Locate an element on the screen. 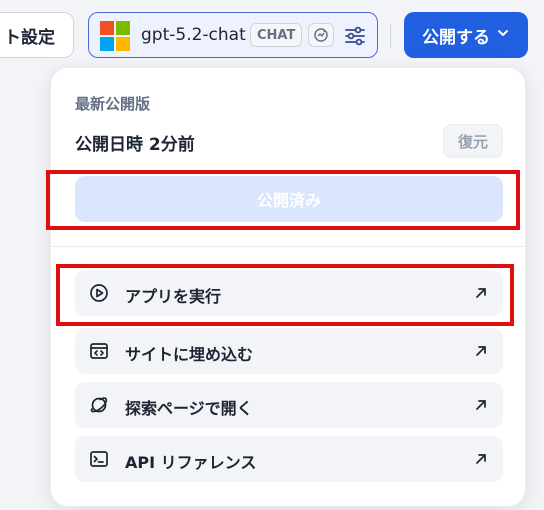  menu-item-explore: 探索ページで開く is located at coordinates (289, 405).